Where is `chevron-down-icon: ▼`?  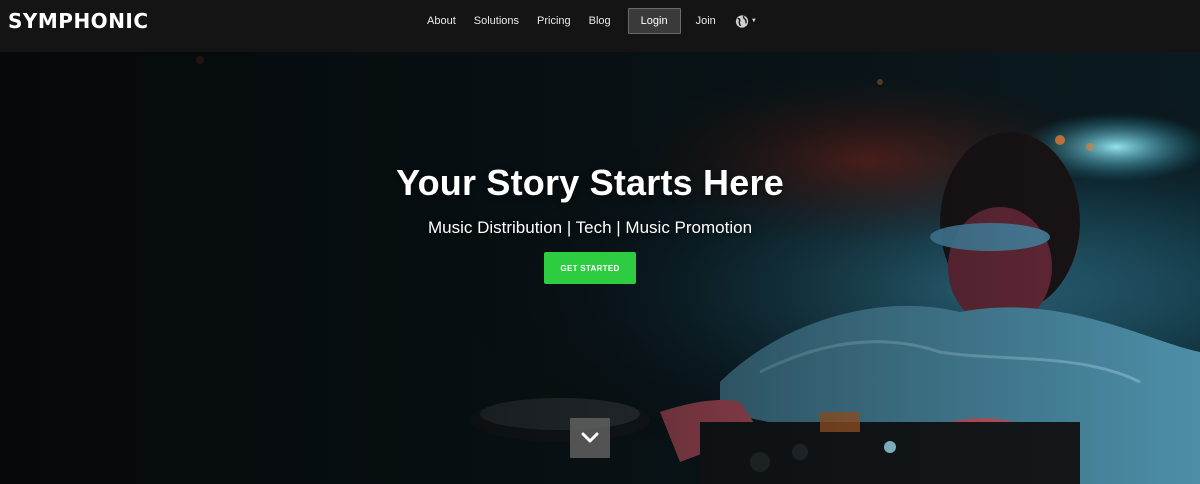 chevron-down-icon: ▼ is located at coordinates (753, 21).